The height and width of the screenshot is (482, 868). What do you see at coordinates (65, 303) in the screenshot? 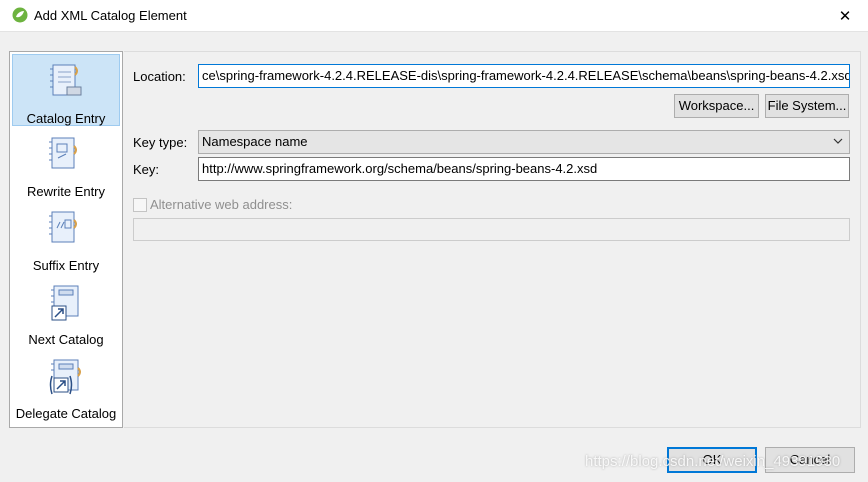
I see `next-catalog-icon` at bounding box center [65, 303].